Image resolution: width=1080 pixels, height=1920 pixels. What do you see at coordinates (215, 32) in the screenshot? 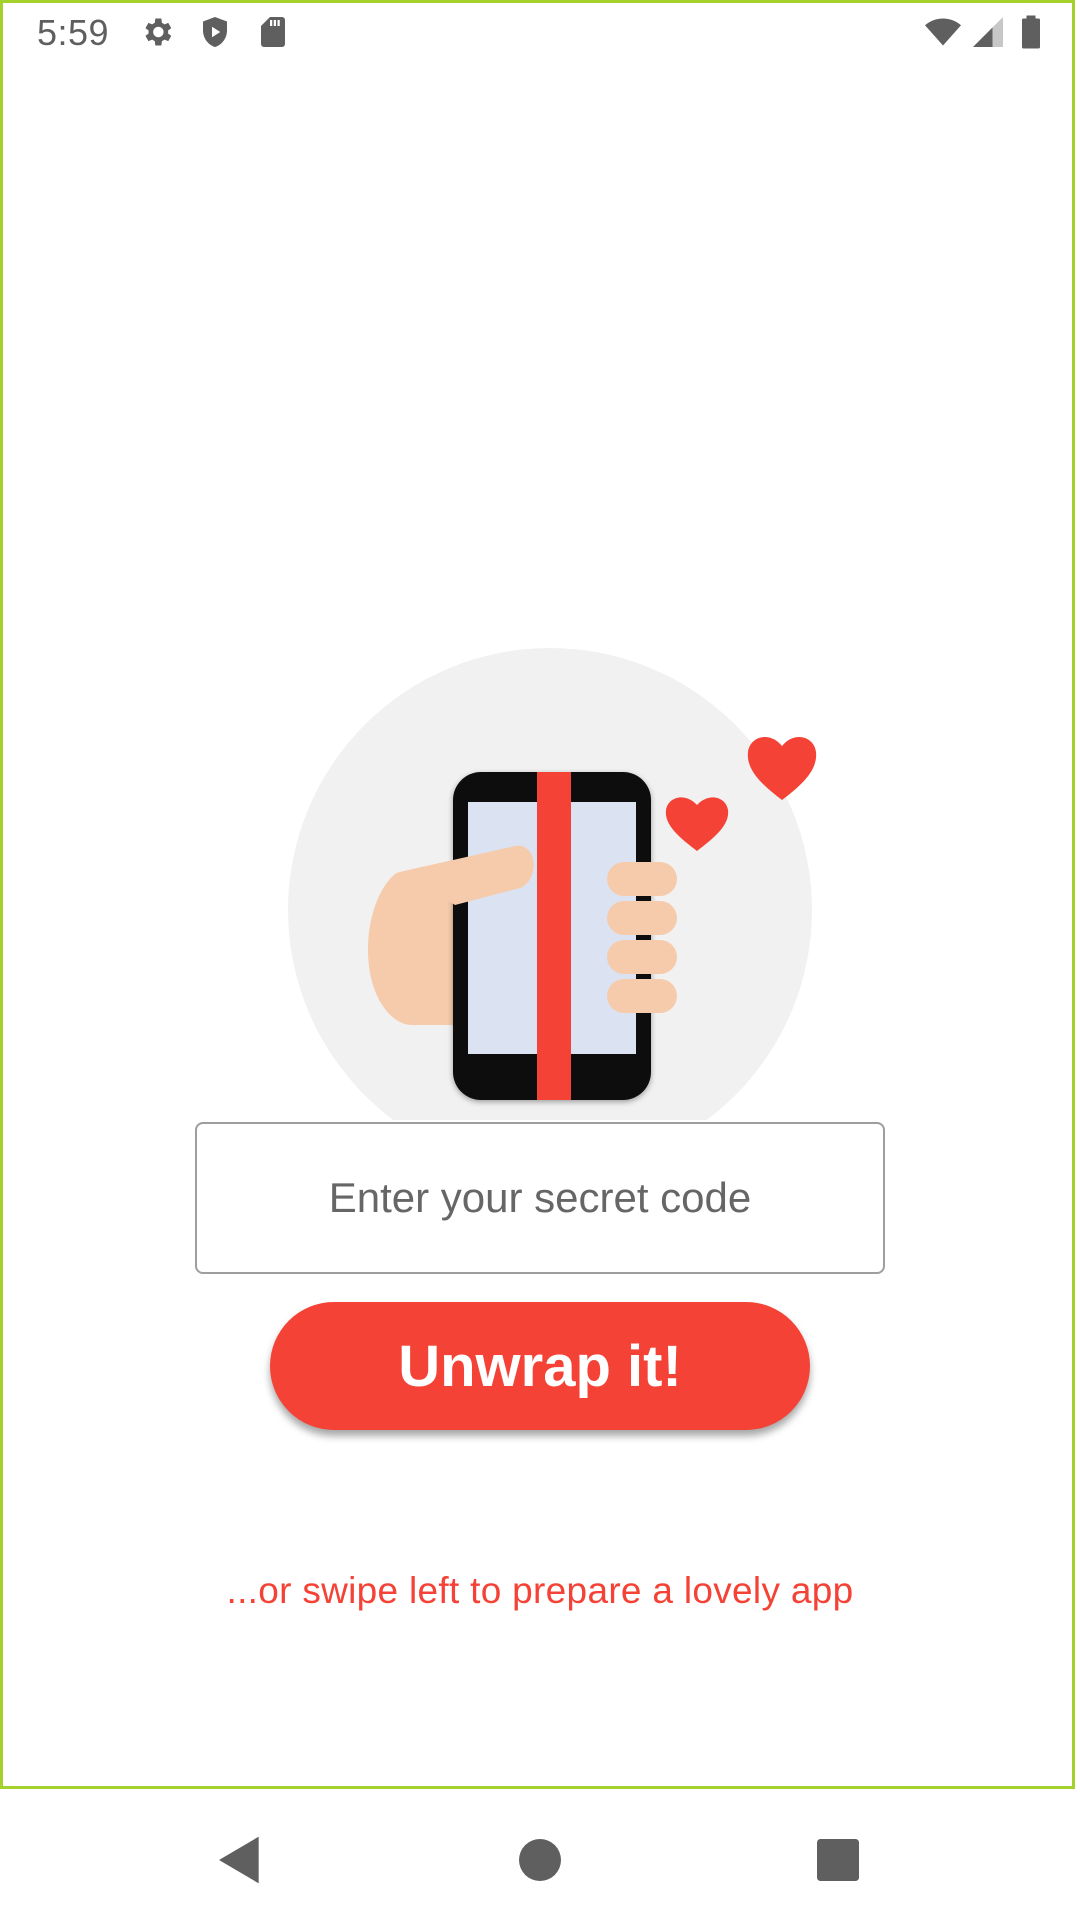
I see `shield-play-icon` at bounding box center [215, 32].